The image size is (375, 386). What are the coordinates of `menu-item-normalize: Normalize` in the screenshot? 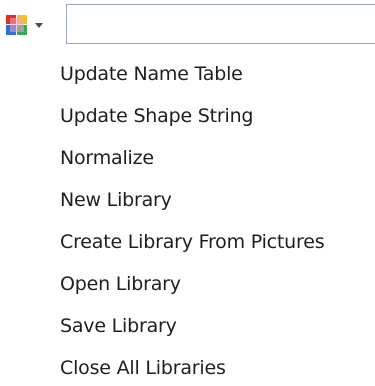 It's located at (107, 158).